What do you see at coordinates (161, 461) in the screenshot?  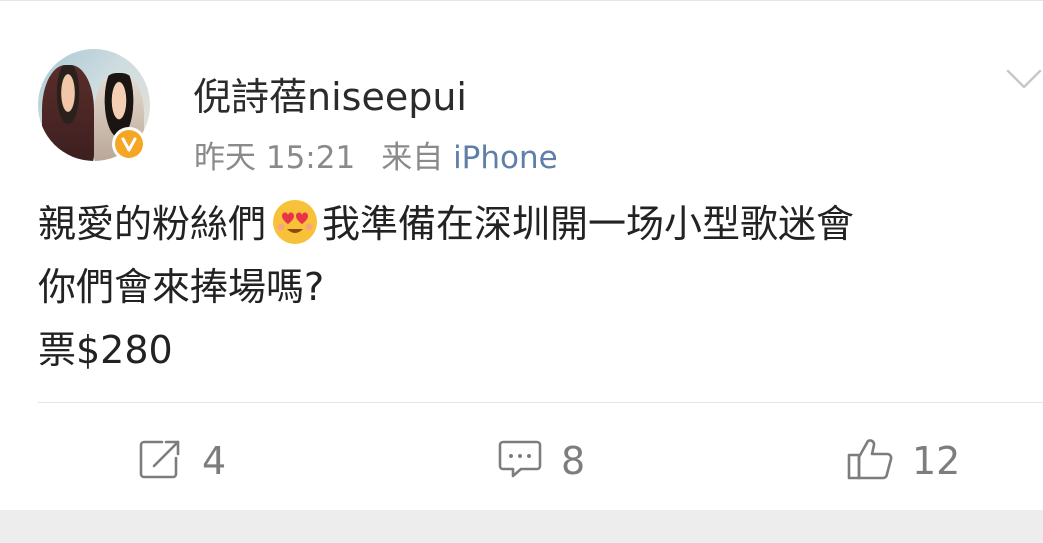 I see `repost-icon` at bounding box center [161, 461].